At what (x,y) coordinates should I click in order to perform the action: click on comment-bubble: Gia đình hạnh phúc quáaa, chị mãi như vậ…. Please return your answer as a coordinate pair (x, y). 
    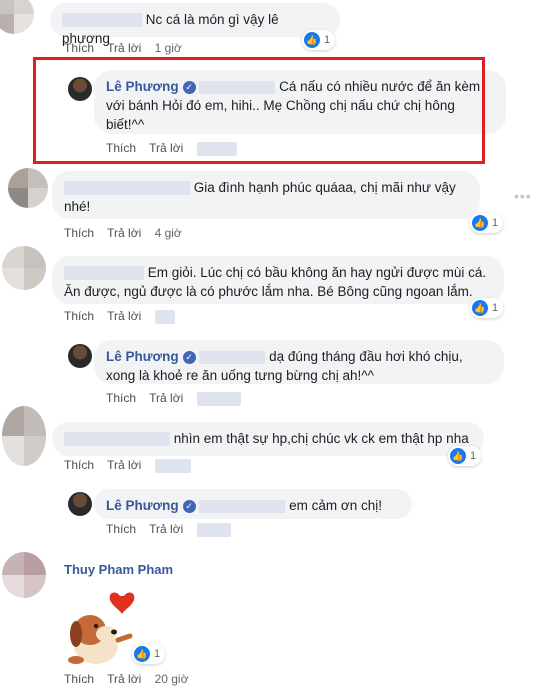
    Looking at the image, I should click on (266, 195).